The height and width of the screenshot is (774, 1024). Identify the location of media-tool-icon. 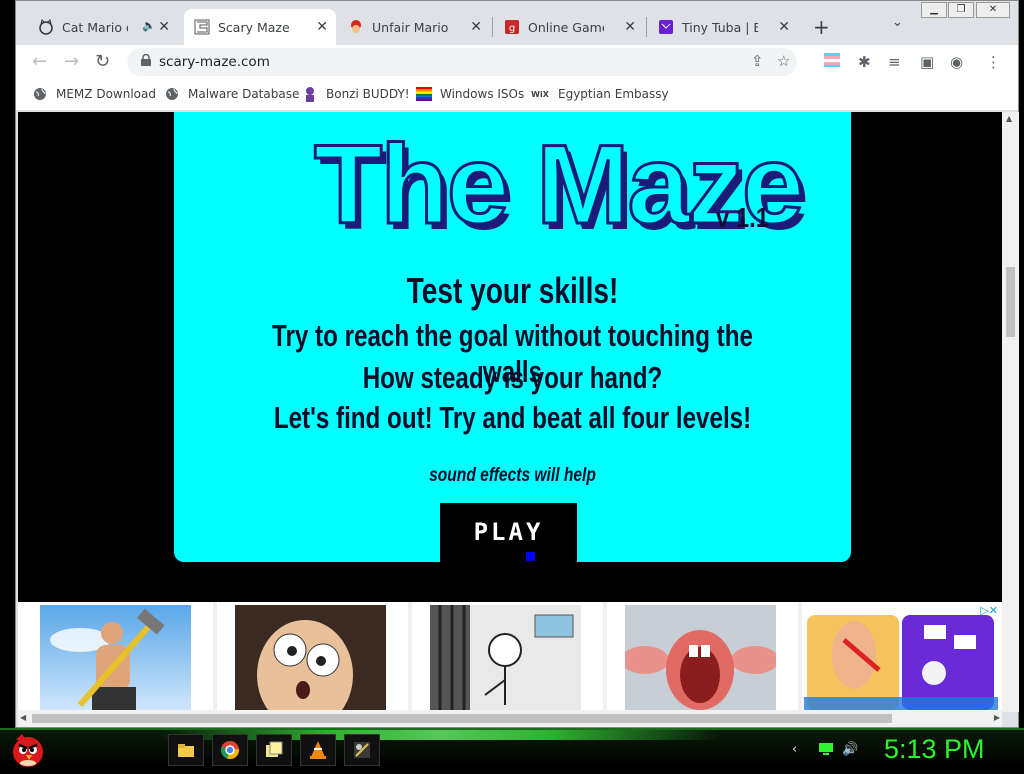
(362, 750).